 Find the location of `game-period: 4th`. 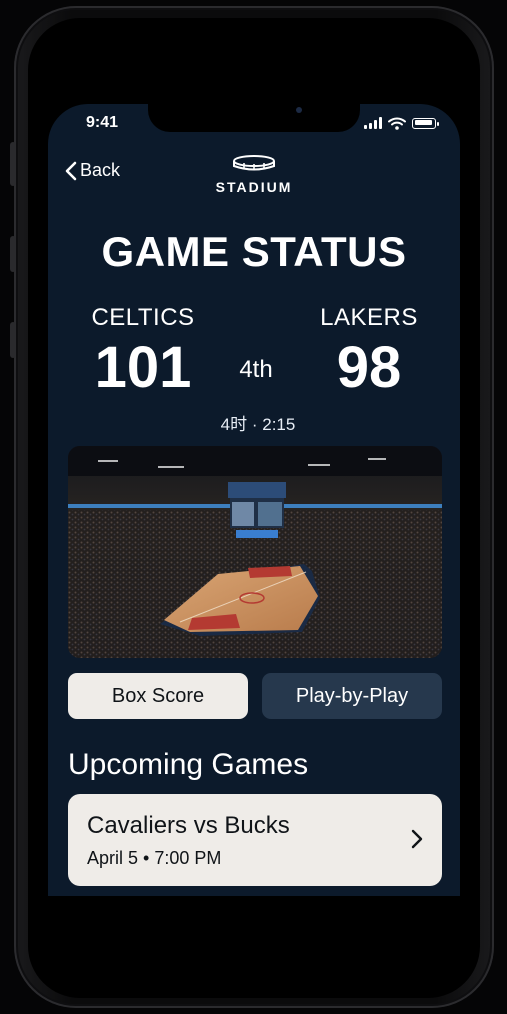

game-period: 4th is located at coordinates (256, 369).